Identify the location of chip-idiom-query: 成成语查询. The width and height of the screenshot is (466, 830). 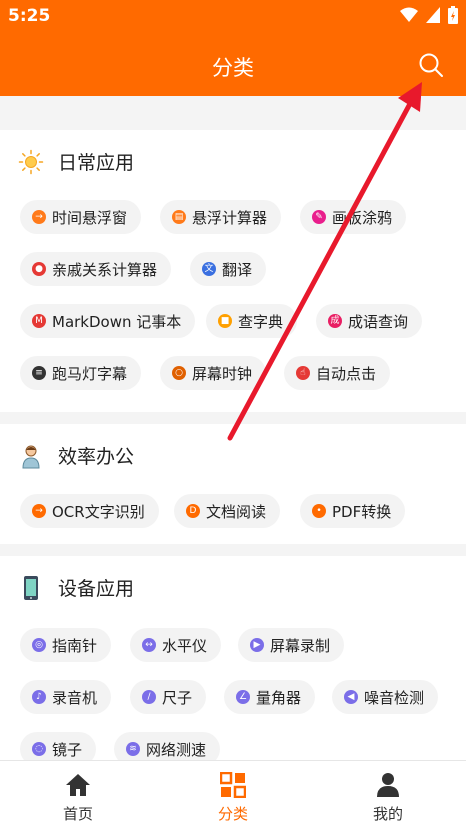
(369, 321).